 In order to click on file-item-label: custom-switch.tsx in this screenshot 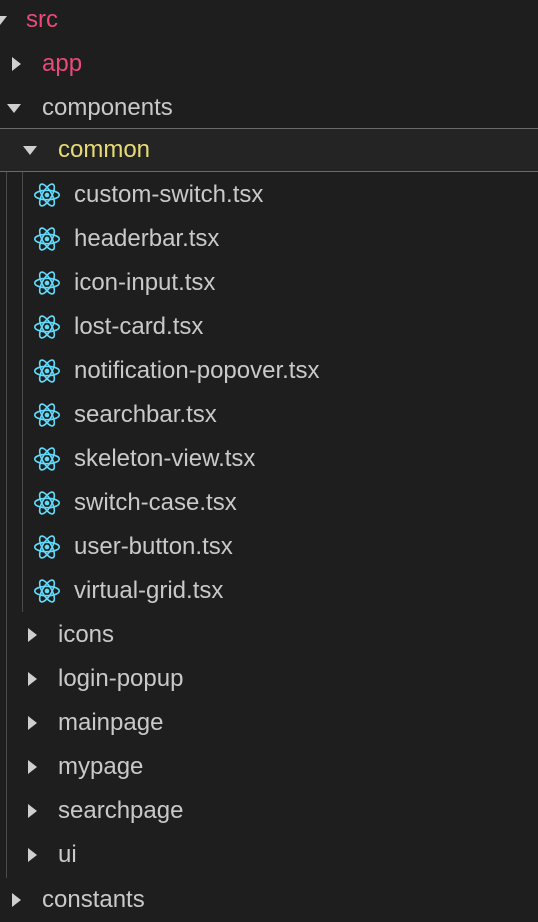, I will do `click(169, 194)`.